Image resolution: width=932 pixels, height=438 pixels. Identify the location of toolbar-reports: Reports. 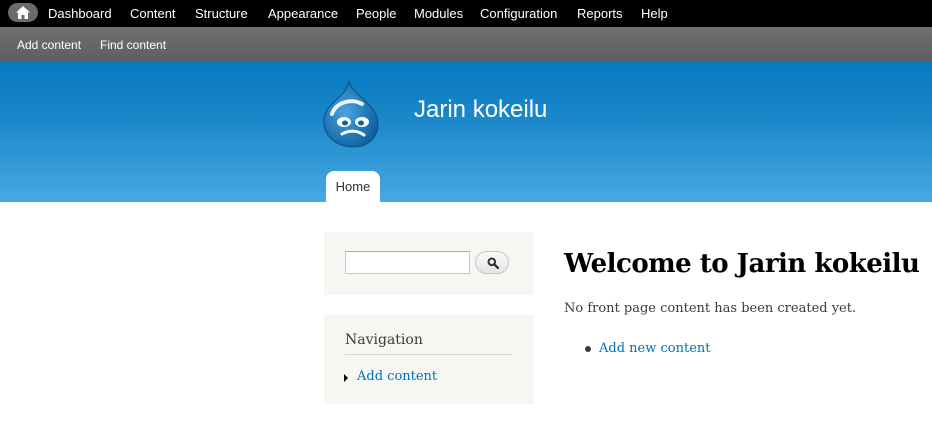
(600, 13).